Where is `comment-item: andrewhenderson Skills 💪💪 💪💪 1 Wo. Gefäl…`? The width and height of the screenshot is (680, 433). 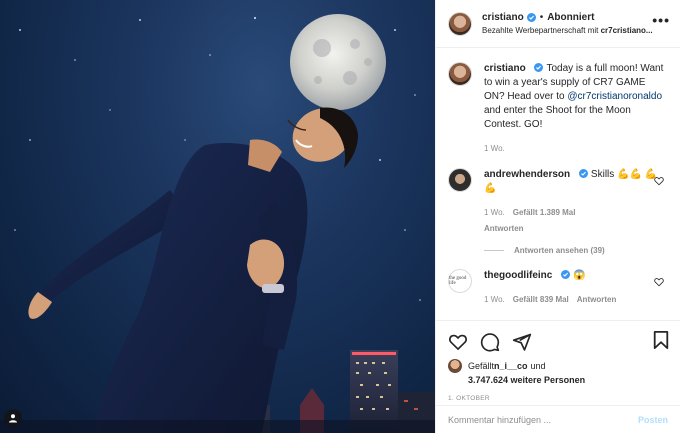
comment-item: andrewhenderson Skills 💪💪 💪💪 1 Wo. Gefäl… is located at coordinates (558, 202).